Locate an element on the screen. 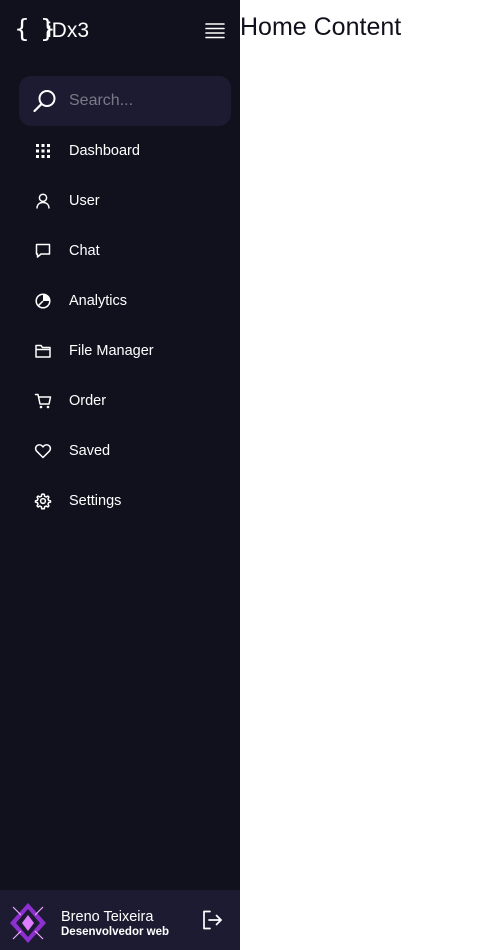  logout-button is located at coordinates (212, 920).